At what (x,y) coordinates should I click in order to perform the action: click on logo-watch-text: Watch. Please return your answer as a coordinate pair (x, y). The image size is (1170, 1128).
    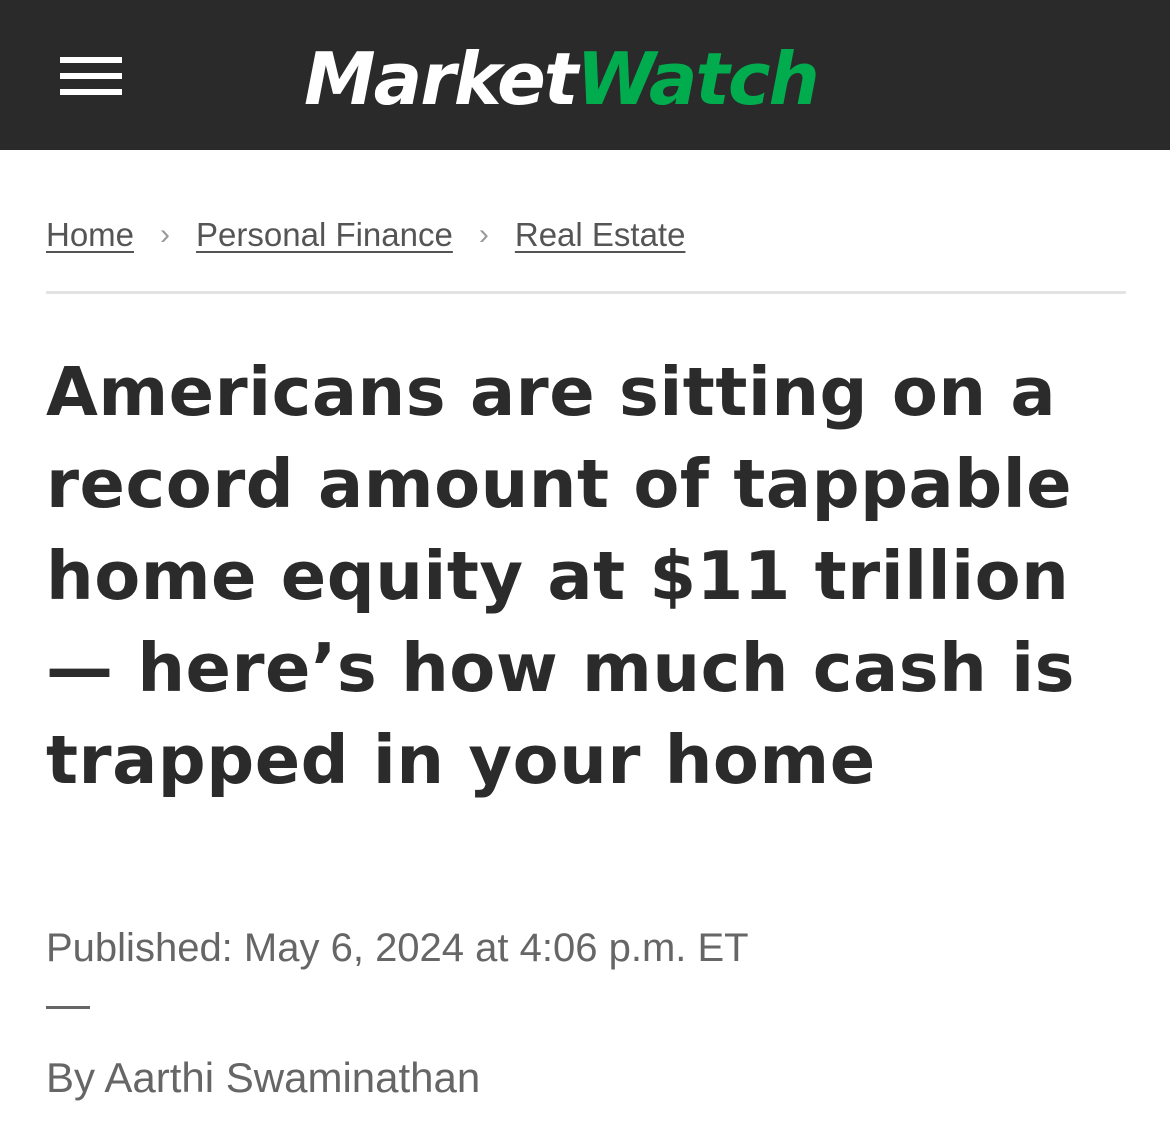
    Looking at the image, I should click on (696, 78).